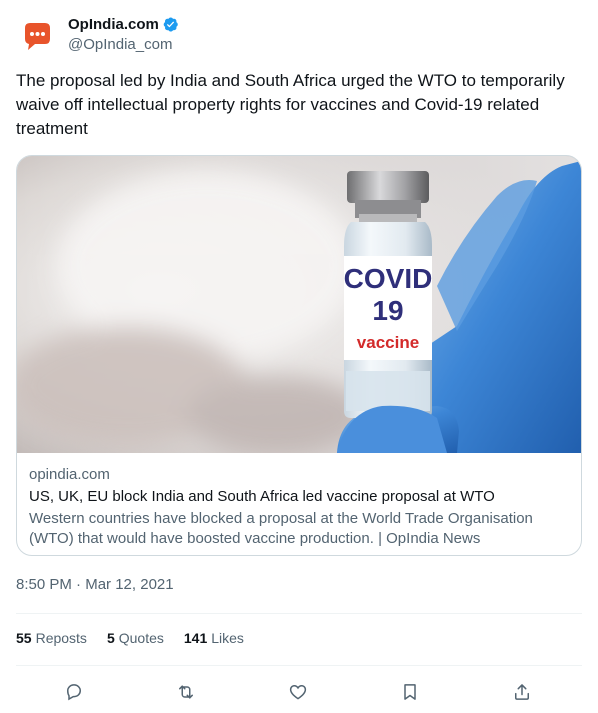 This screenshot has height=713, width=598. What do you see at coordinates (388, 342) in the screenshot?
I see `vial-label-vaccine: vaccine` at bounding box center [388, 342].